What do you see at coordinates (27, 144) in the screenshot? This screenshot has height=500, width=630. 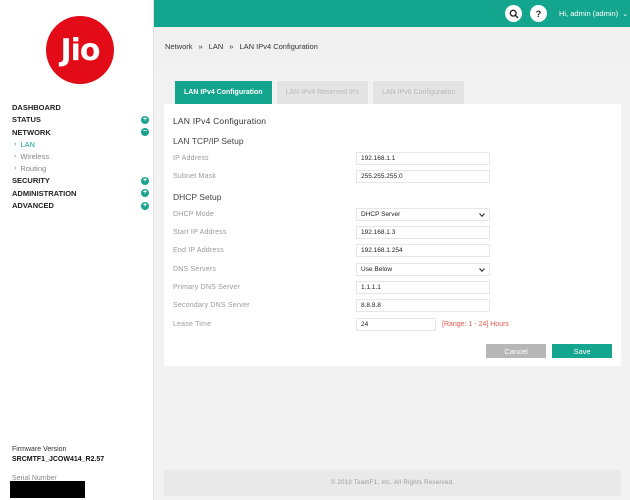 I see `sidebar-subitem-label: LAN` at bounding box center [27, 144].